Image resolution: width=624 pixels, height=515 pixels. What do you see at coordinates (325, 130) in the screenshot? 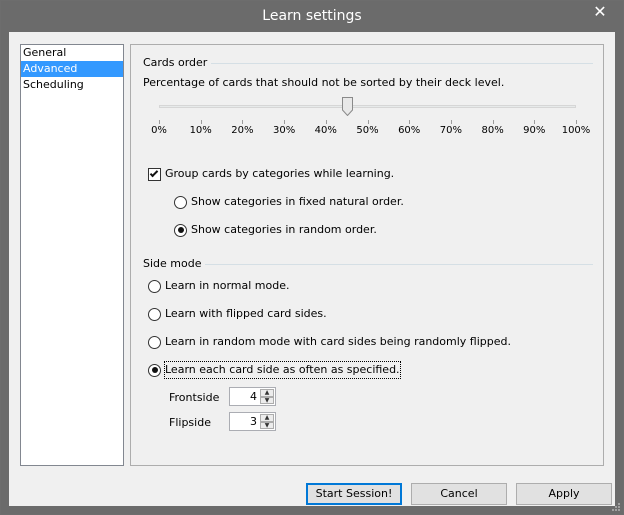
I see `slider-tick-label: 40%` at bounding box center [325, 130].